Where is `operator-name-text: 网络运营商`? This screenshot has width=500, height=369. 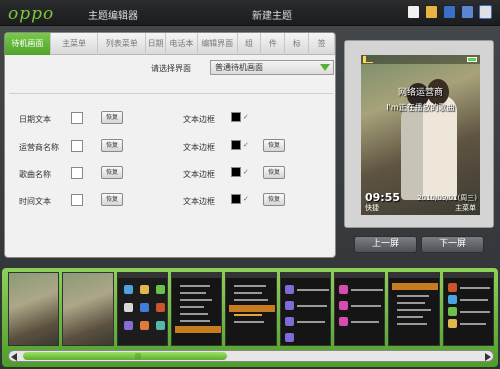 operator-name-text: 网络运营商 is located at coordinates (420, 93).